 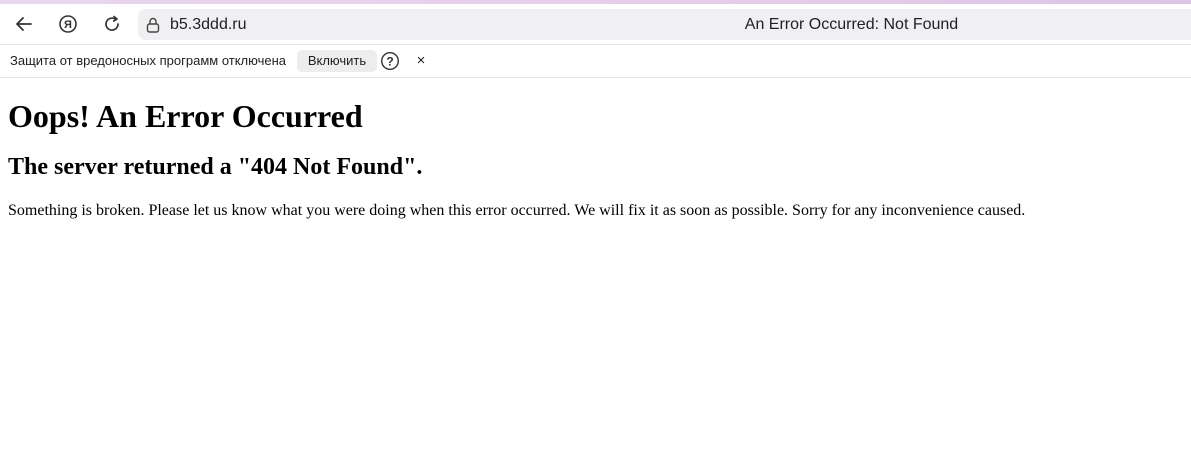 What do you see at coordinates (851, 24) in the screenshot?
I see `tab-title: An Error Occurred: Not Found` at bounding box center [851, 24].